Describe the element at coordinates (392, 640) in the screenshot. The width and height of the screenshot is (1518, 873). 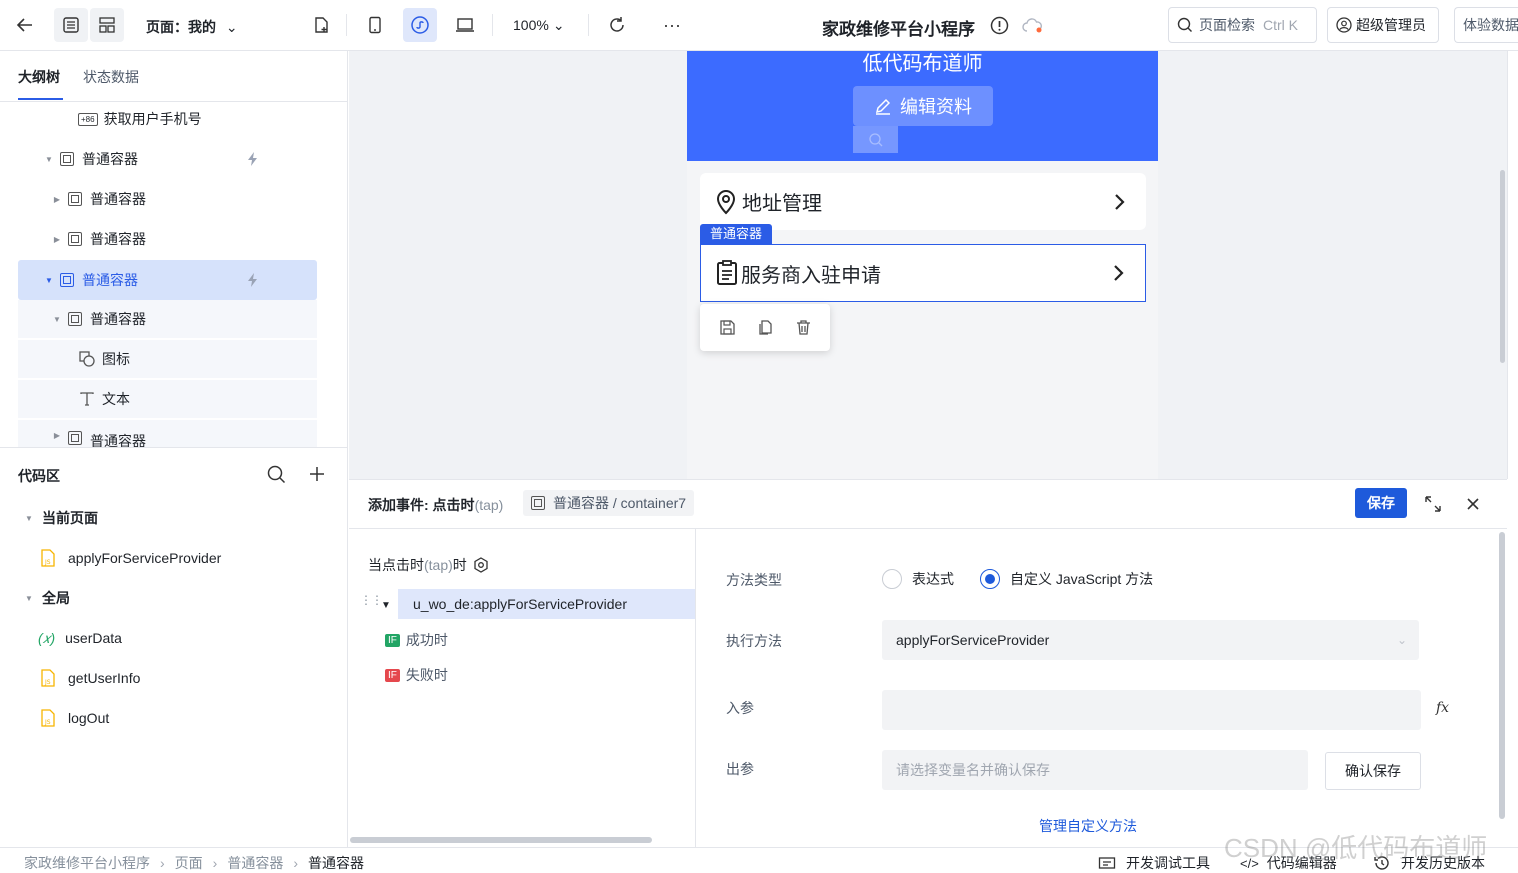
I see `if-success-badge: IF` at that location.